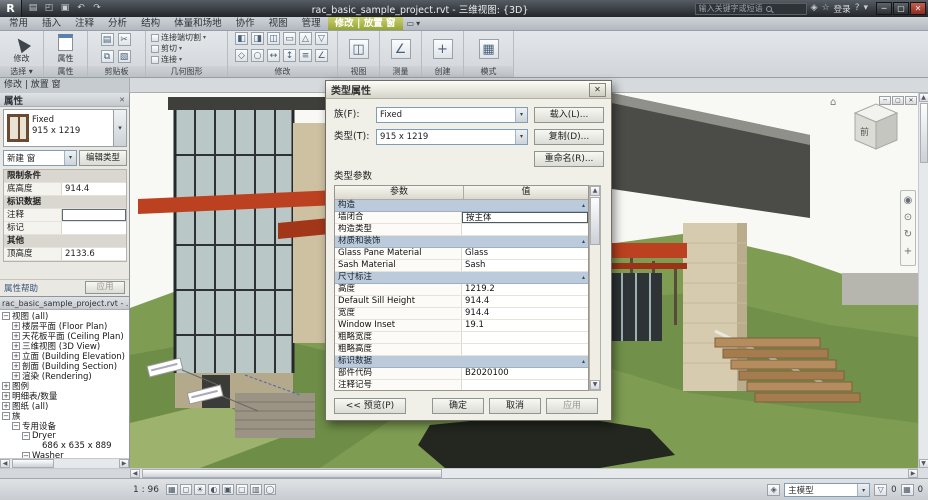 Image resolution: width=928 pixels, height=500 pixels. What do you see at coordinates (199, 489) in the screenshot?
I see `sun-path-icon: ☀` at bounding box center [199, 489].